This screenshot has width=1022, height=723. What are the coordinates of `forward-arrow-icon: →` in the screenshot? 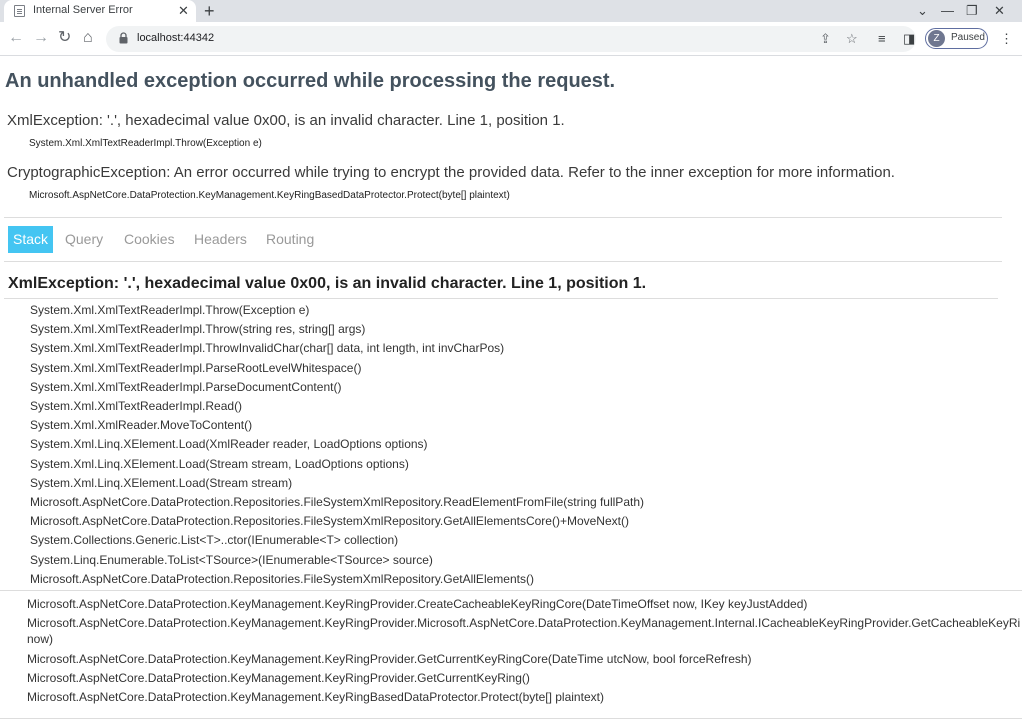 It's located at (41, 38).